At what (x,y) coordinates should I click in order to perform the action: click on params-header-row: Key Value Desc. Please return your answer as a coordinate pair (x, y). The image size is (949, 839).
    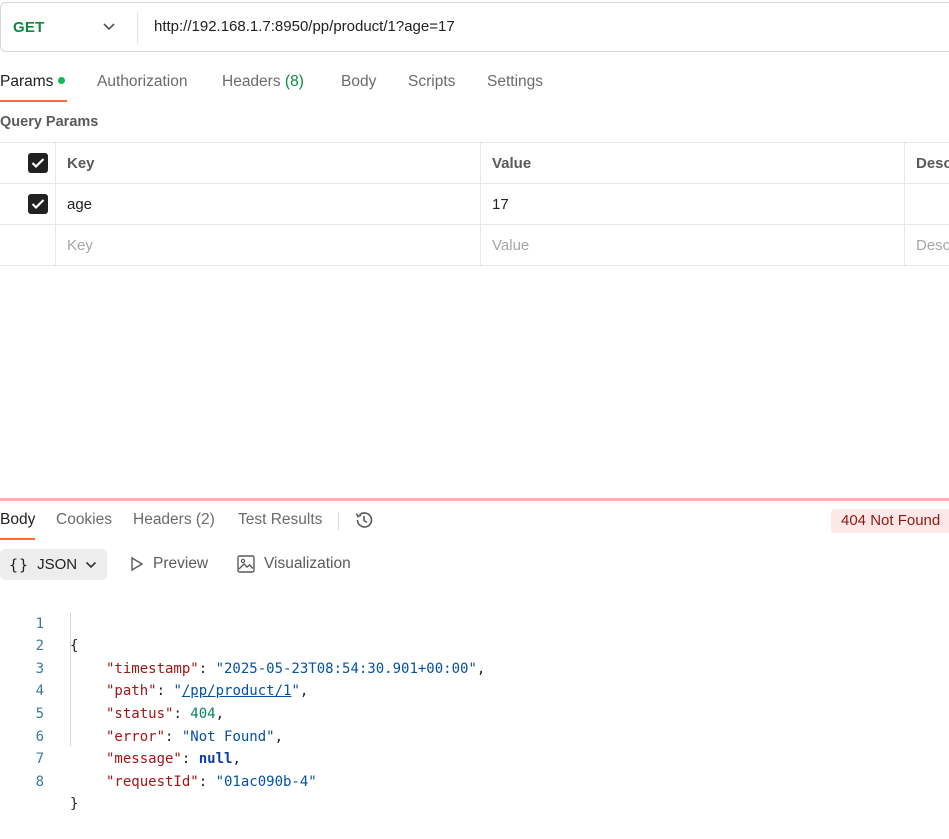
    Looking at the image, I should click on (474, 162).